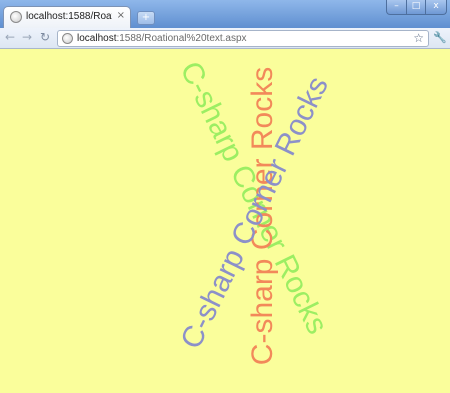 Image resolution: width=450 pixels, height=393 pixels. I want to click on tab-active: localhost:1588/Roational text ×, so click(67, 17).